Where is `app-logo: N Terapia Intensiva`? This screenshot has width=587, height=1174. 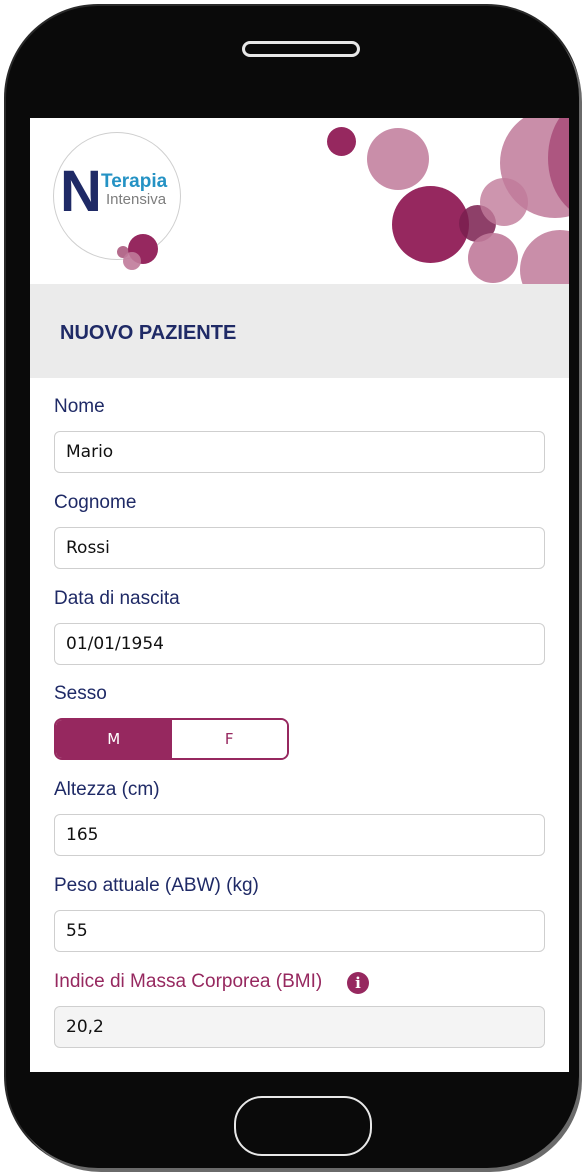 app-logo: N Terapia Intensiva is located at coordinates (117, 201).